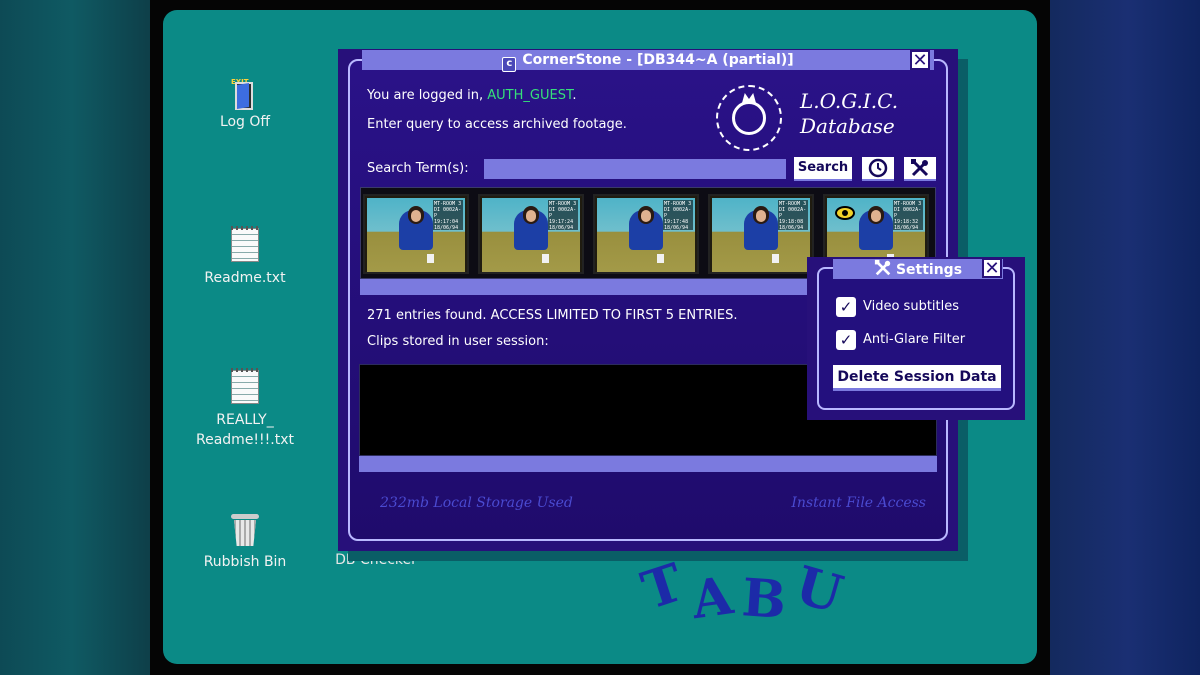  What do you see at coordinates (509, 64) in the screenshot?
I see `cornerstone-app-icon: c` at bounding box center [509, 64].